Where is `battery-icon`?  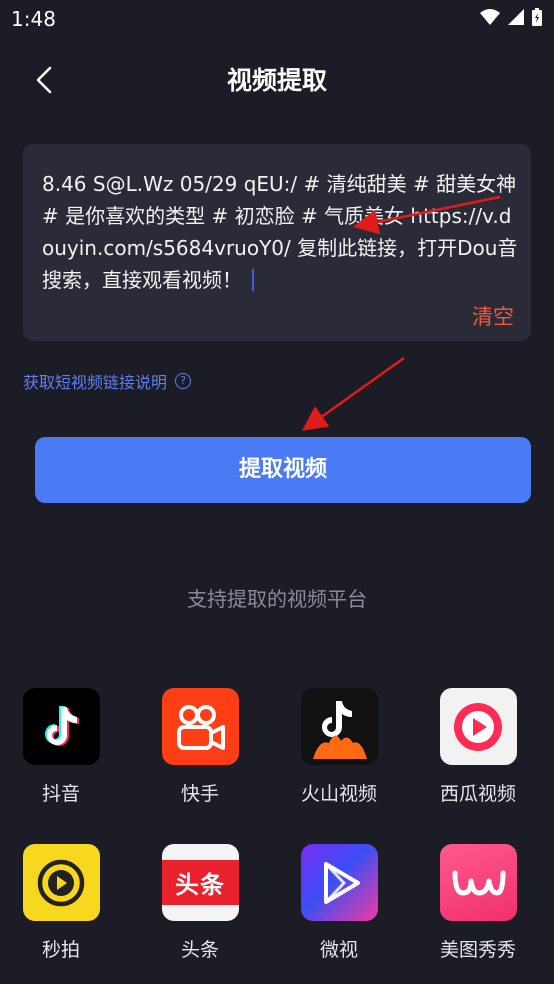 battery-icon is located at coordinates (537, 17).